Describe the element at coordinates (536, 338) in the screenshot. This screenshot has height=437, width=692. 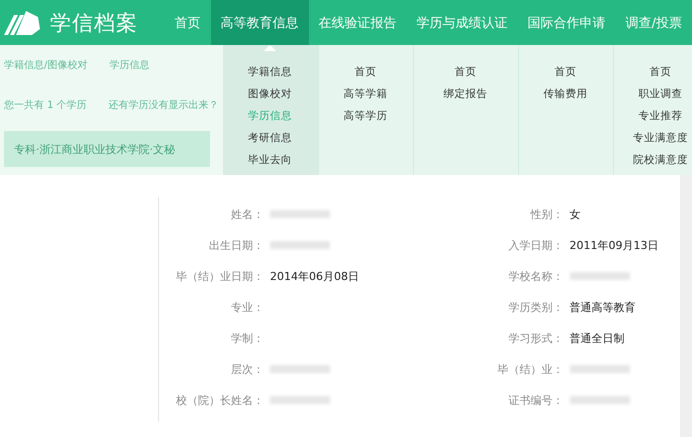
I see `field-label: 学习形式：` at that location.